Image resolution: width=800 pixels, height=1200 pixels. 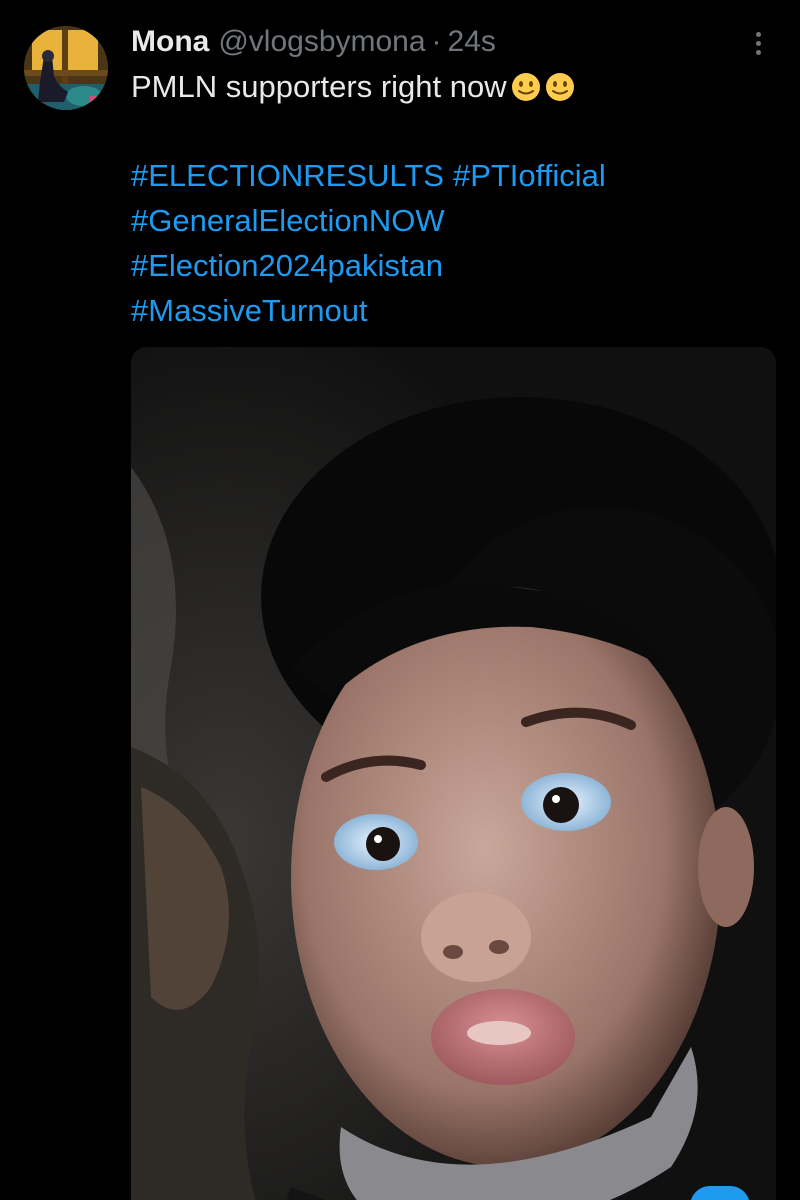 I want to click on hashtag-line: #GeneralElectionNOW, so click(x=288, y=221).